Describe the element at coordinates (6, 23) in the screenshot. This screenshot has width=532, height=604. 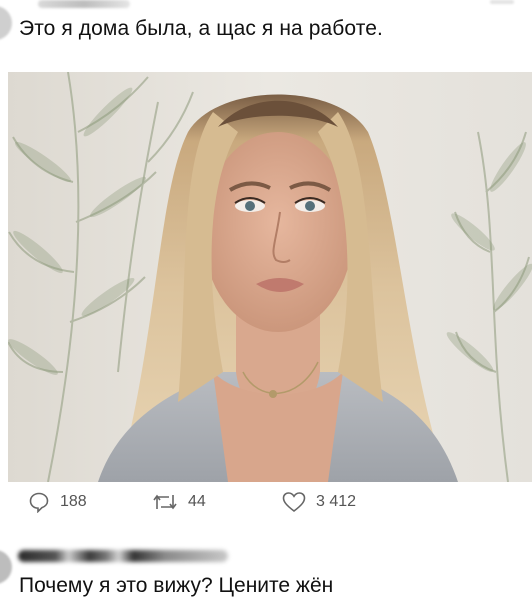
I see `author-avatar` at that location.